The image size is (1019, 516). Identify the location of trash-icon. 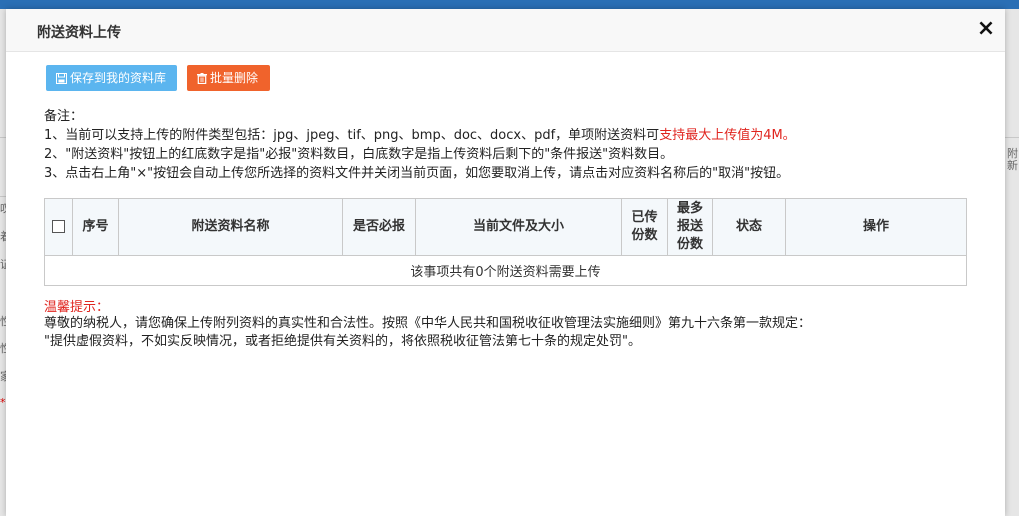
(202, 79).